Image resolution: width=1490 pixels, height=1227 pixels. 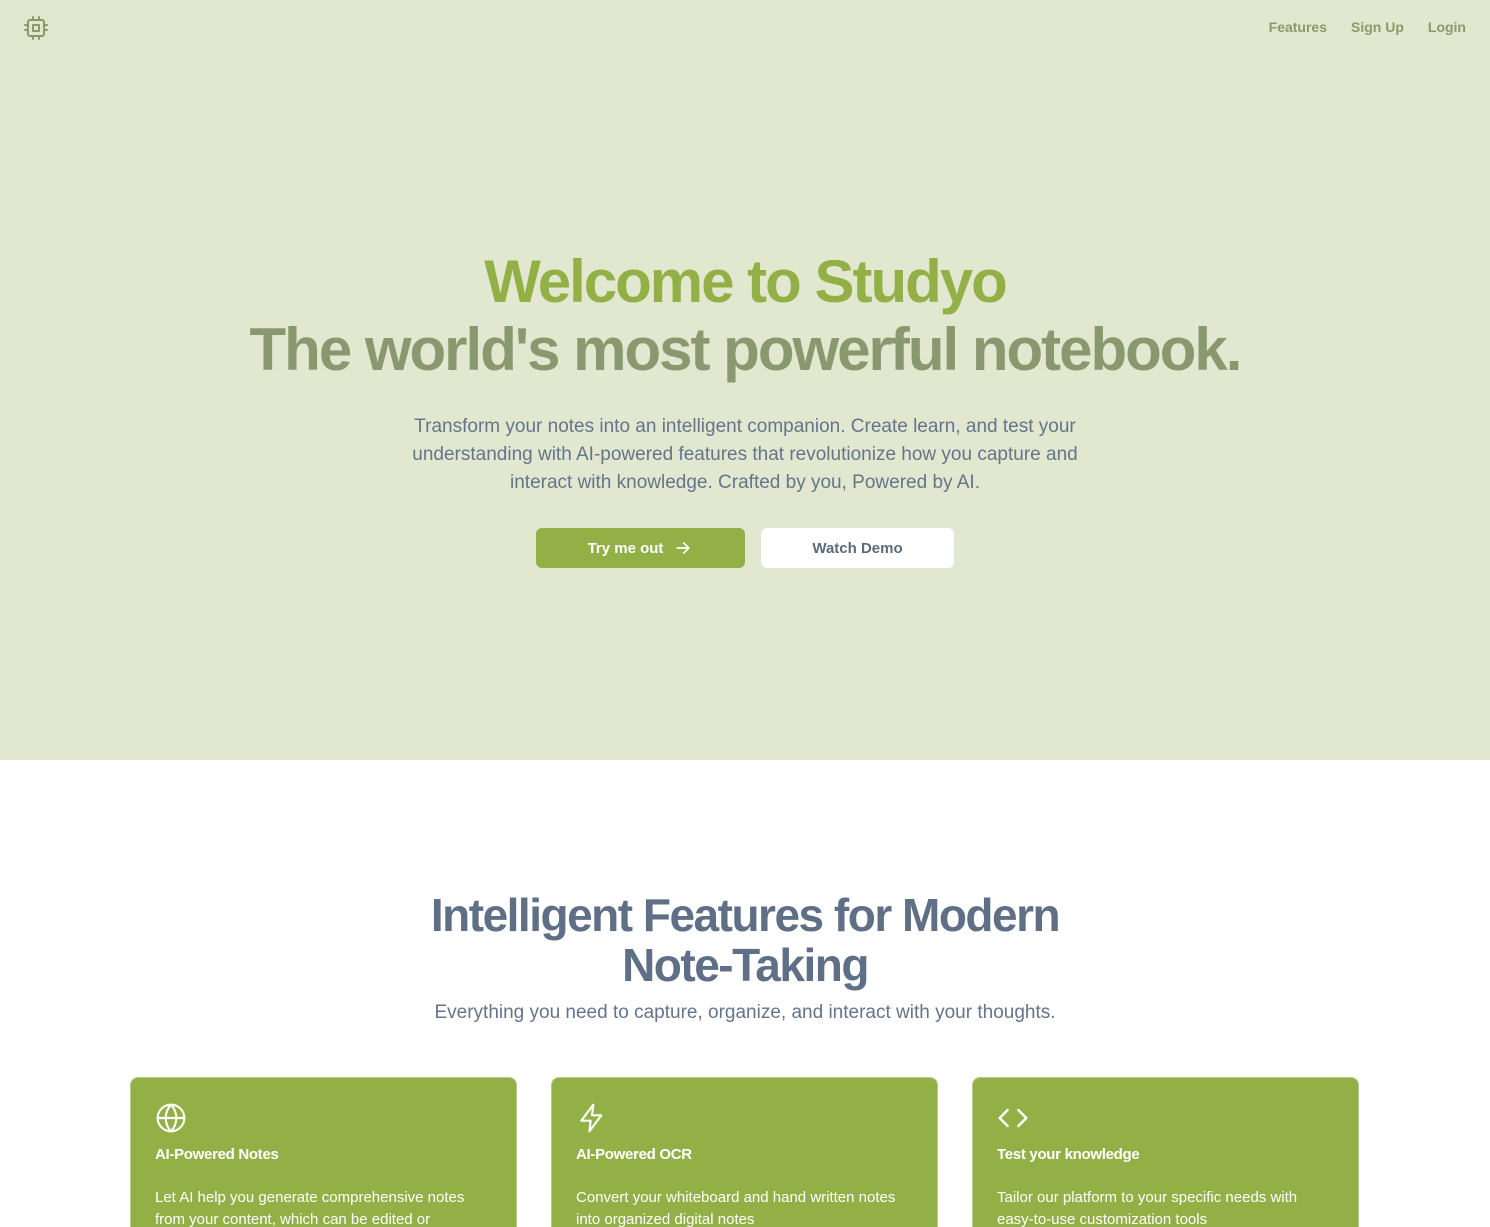 I want to click on arrow-right-icon, so click(x=683, y=548).